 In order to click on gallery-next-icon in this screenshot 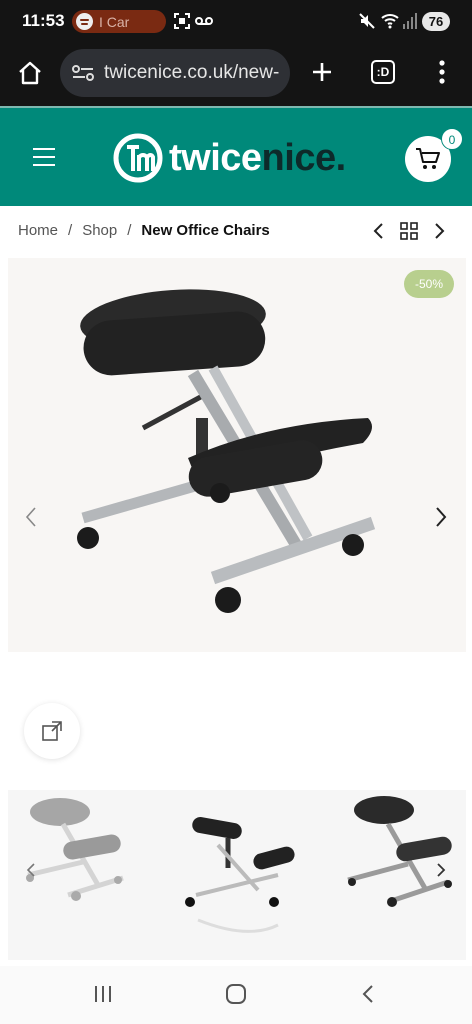, I will do `click(441, 517)`.